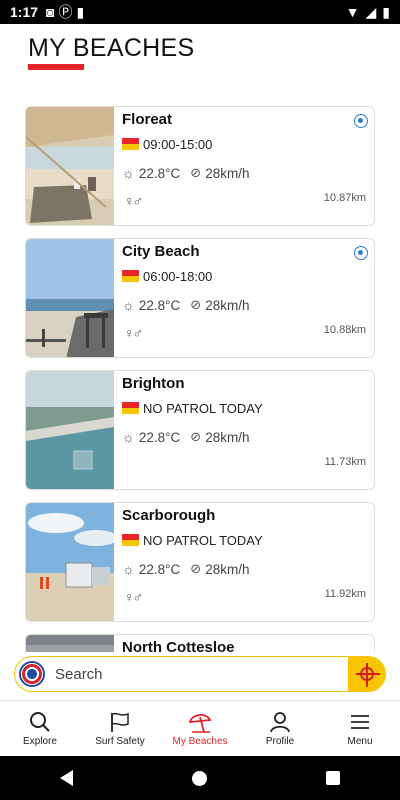  I want to click on nav-surf-safety: Surf Safety, so click(120, 728).